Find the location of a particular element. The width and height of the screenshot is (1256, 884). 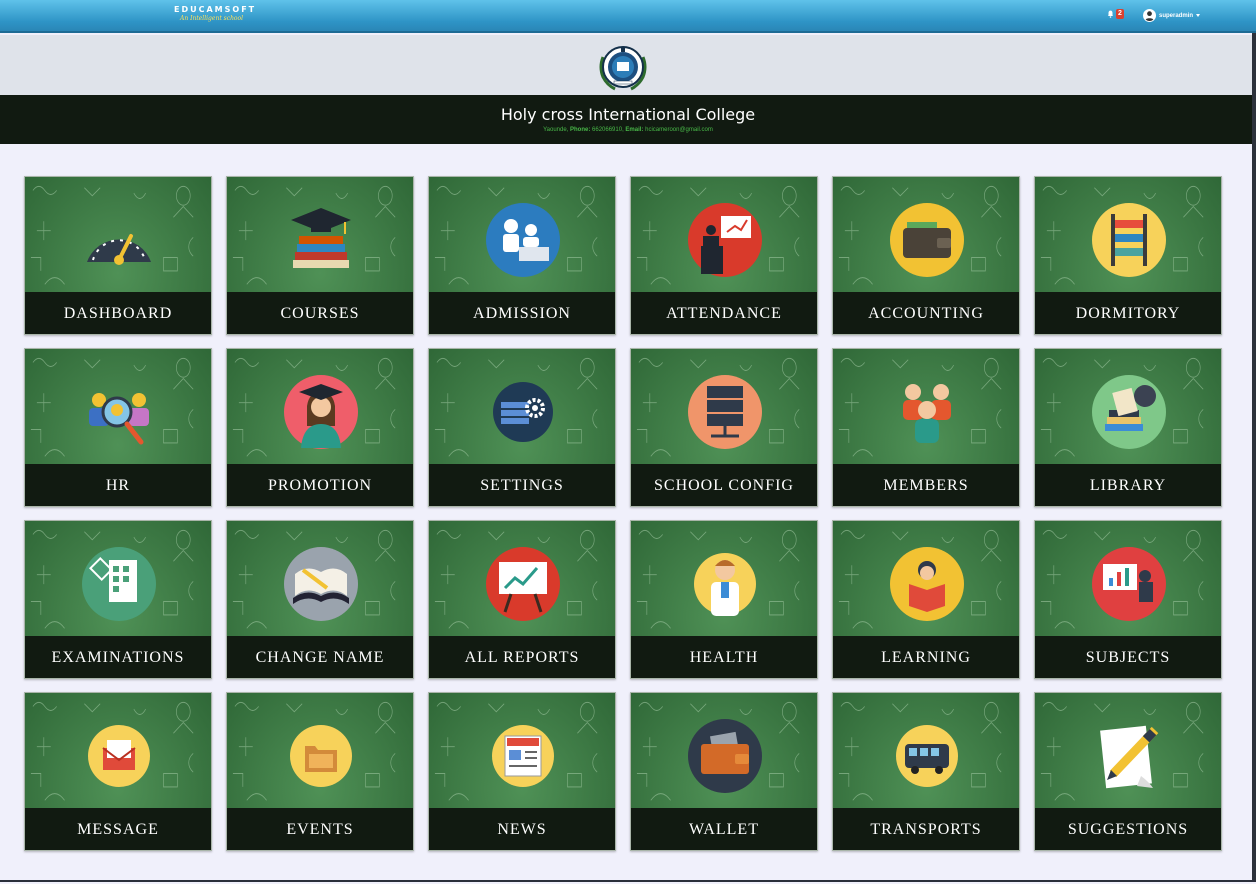

brand-name: EDUCAMSOFT is located at coordinates (215, 9).